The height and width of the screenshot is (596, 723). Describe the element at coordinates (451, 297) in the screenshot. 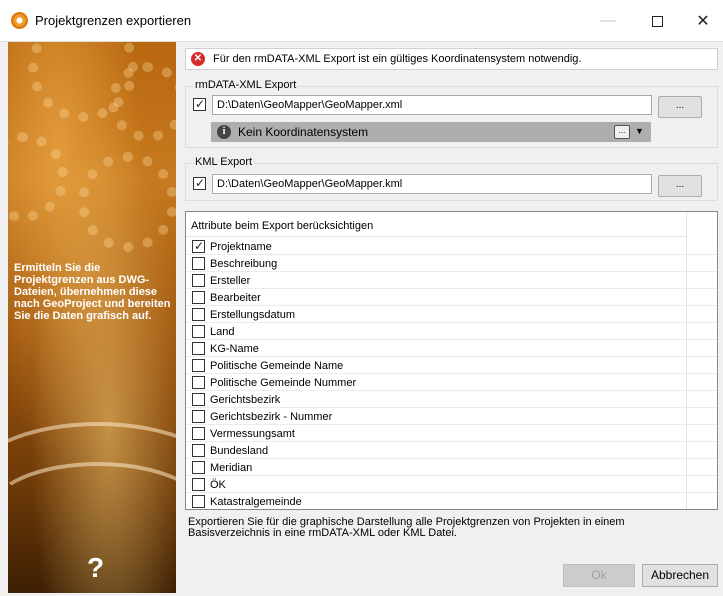

I see `attribute-row: Bearbeiter` at that location.